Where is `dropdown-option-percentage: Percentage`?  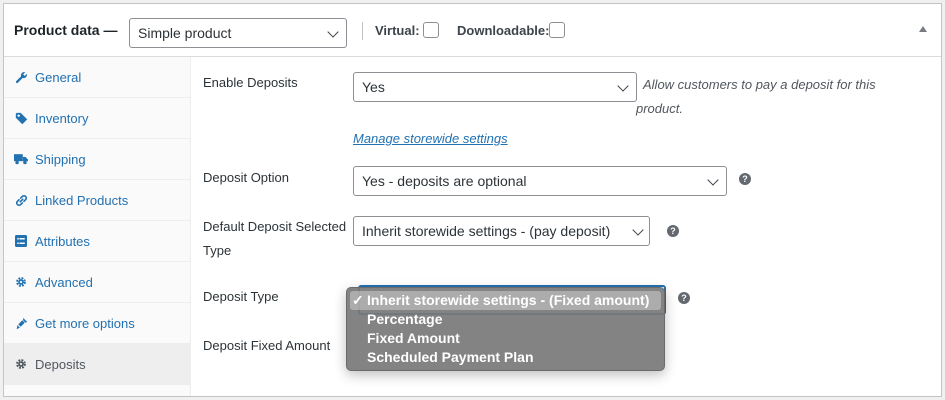 dropdown-option-percentage: Percentage is located at coordinates (505, 319).